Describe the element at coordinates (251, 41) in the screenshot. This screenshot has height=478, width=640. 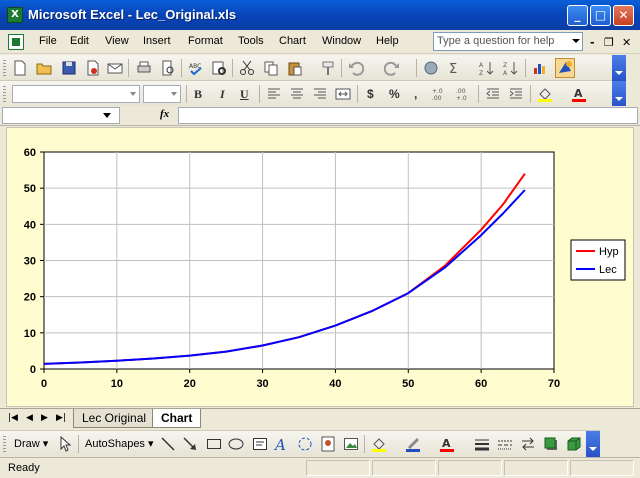
I see `menu-tools: Tools` at that location.